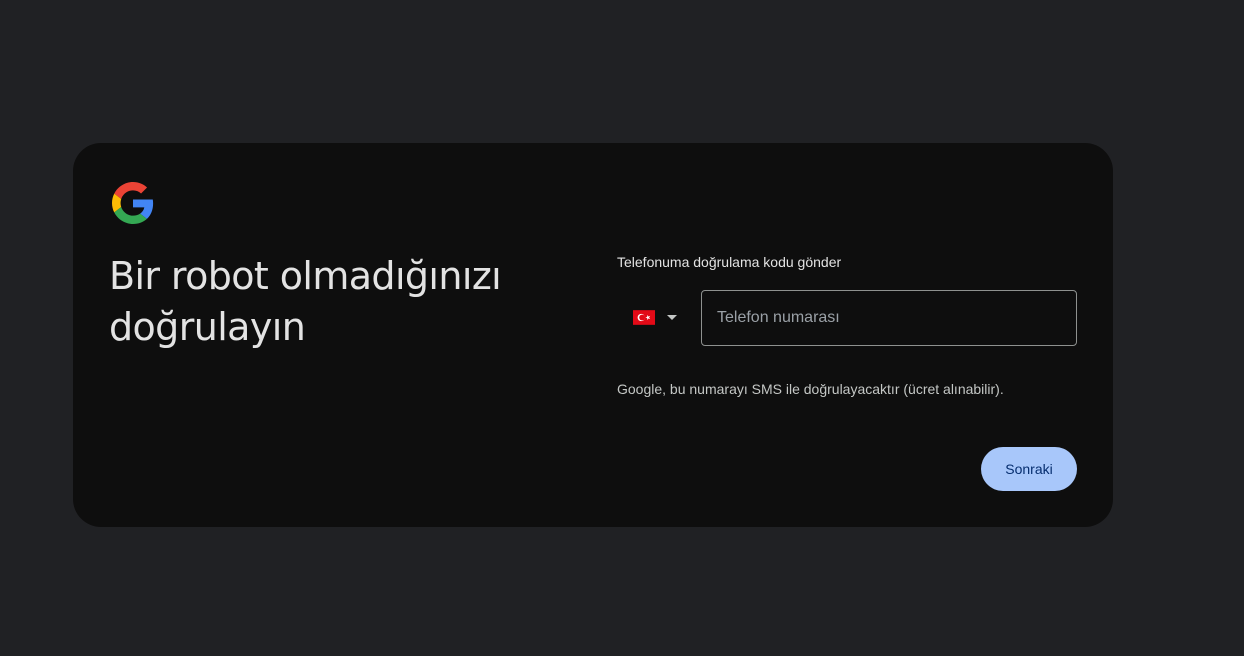 Image resolution: width=1244 pixels, height=656 pixels. Describe the element at coordinates (672, 317) in the screenshot. I see `caret-down-icon` at that location.